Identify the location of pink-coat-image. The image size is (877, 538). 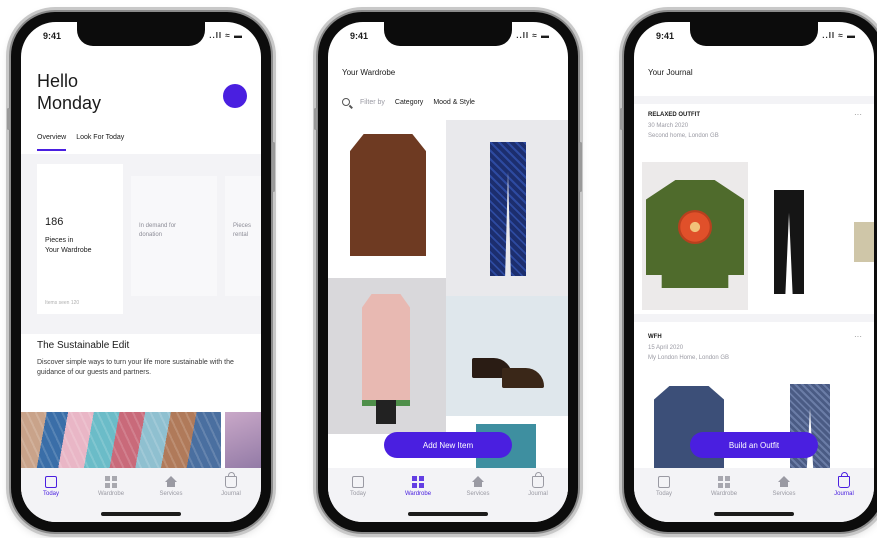
(386, 350).